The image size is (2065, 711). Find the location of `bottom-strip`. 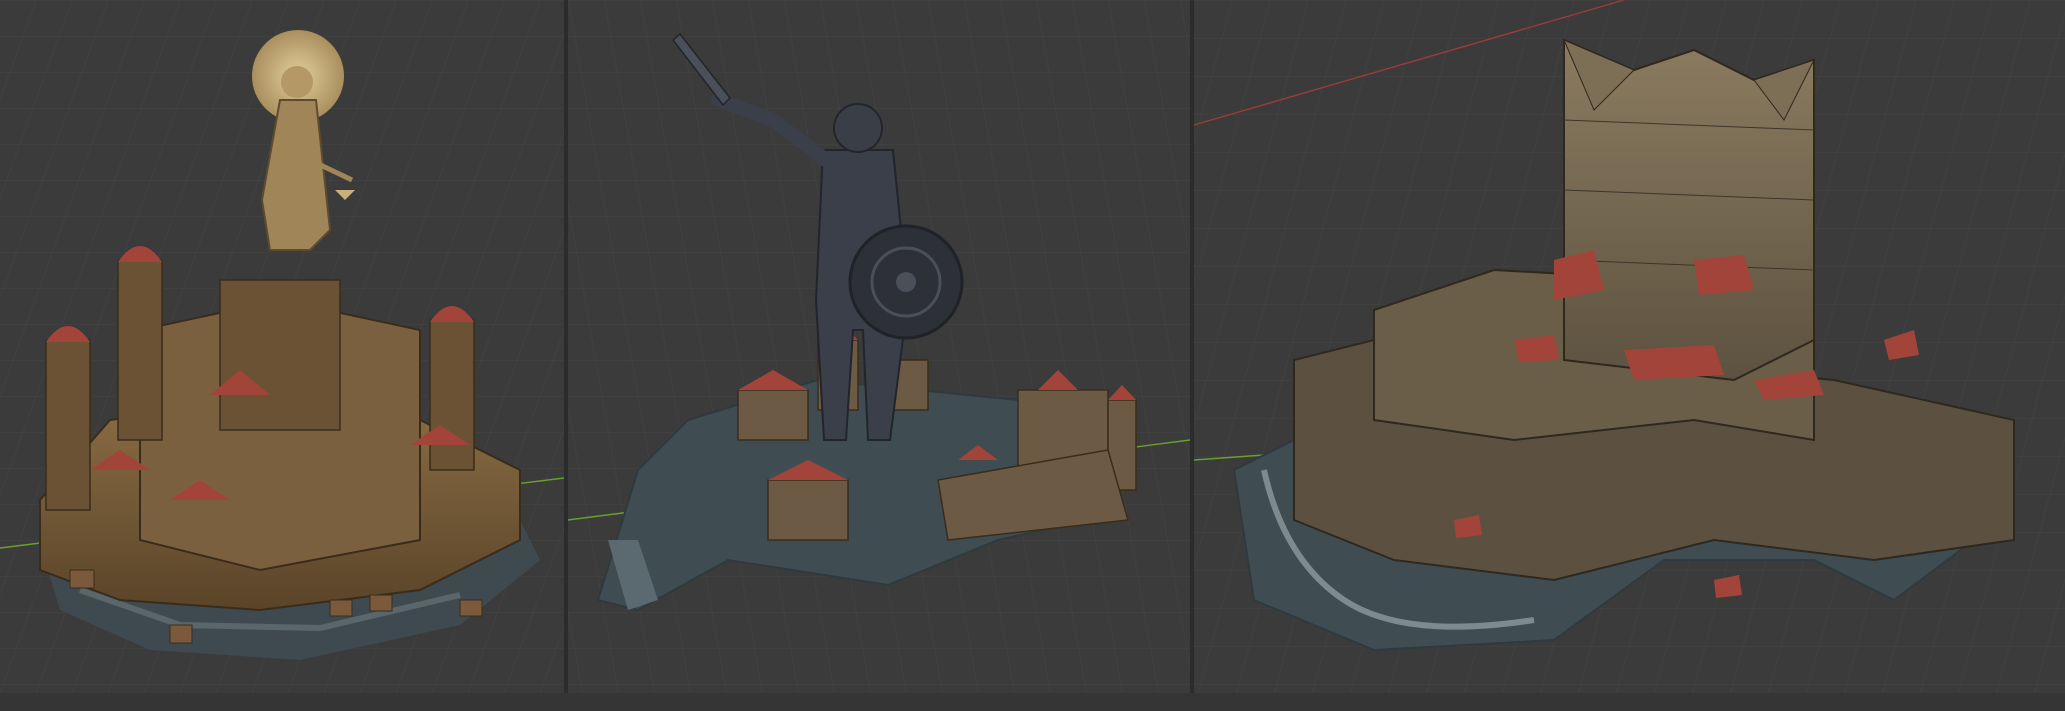

bottom-strip is located at coordinates (1032, 702).